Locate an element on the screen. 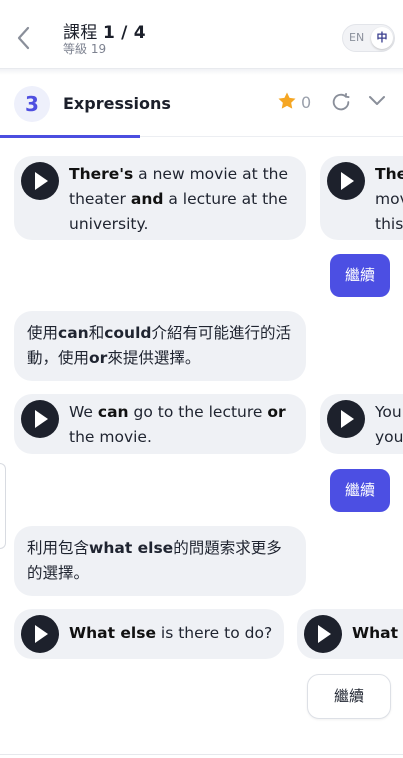  message-segment: mov is located at coordinates (389, 199).